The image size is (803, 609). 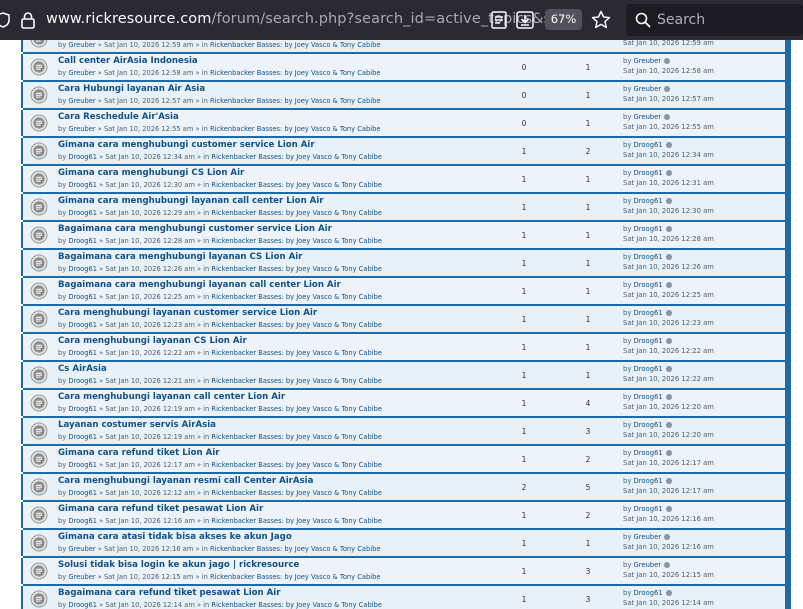 I want to click on topic-title-link: Call center AirAsia Indonesia, so click(x=128, y=61).